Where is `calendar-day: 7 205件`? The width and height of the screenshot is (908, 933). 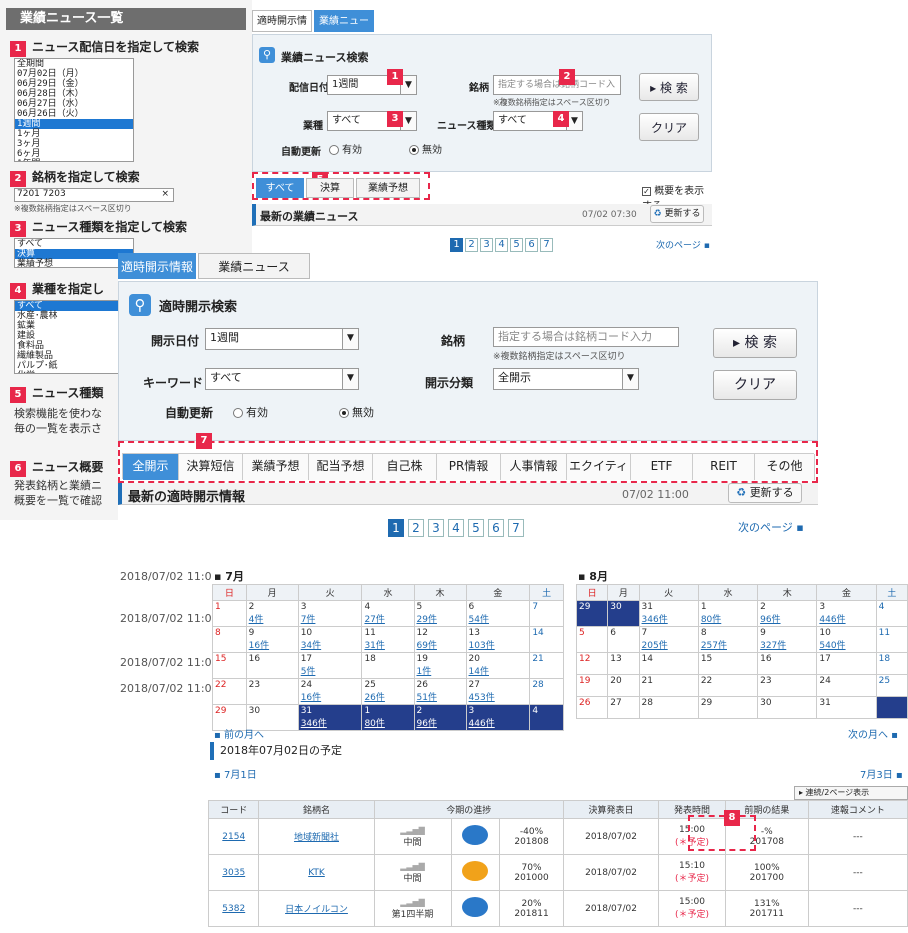
calendar-day: 7 205件 is located at coordinates (668, 639).